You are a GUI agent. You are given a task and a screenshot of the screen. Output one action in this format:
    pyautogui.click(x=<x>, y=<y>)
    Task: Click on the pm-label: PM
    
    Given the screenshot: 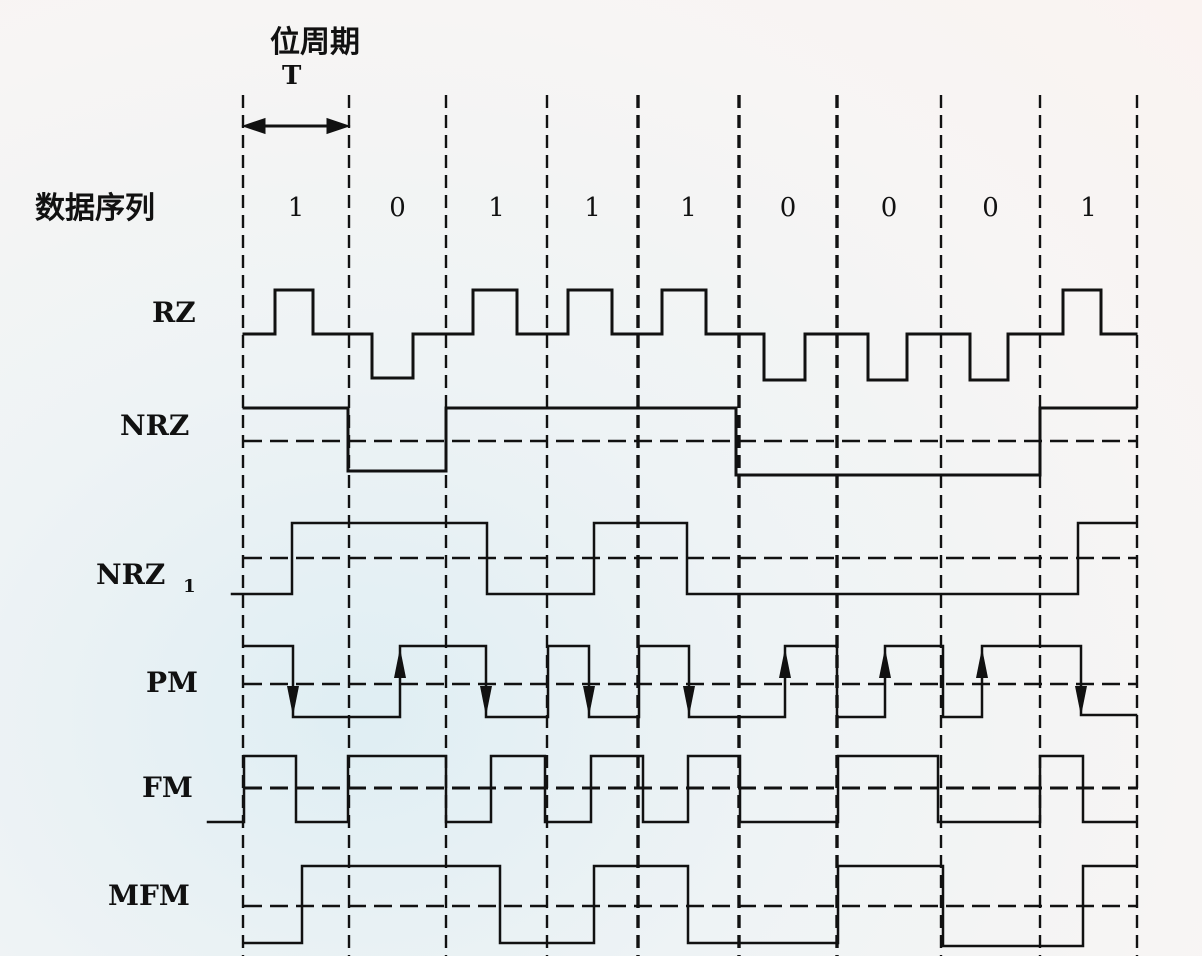 What is the action you would take?
    pyautogui.click(x=172, y=682)
    